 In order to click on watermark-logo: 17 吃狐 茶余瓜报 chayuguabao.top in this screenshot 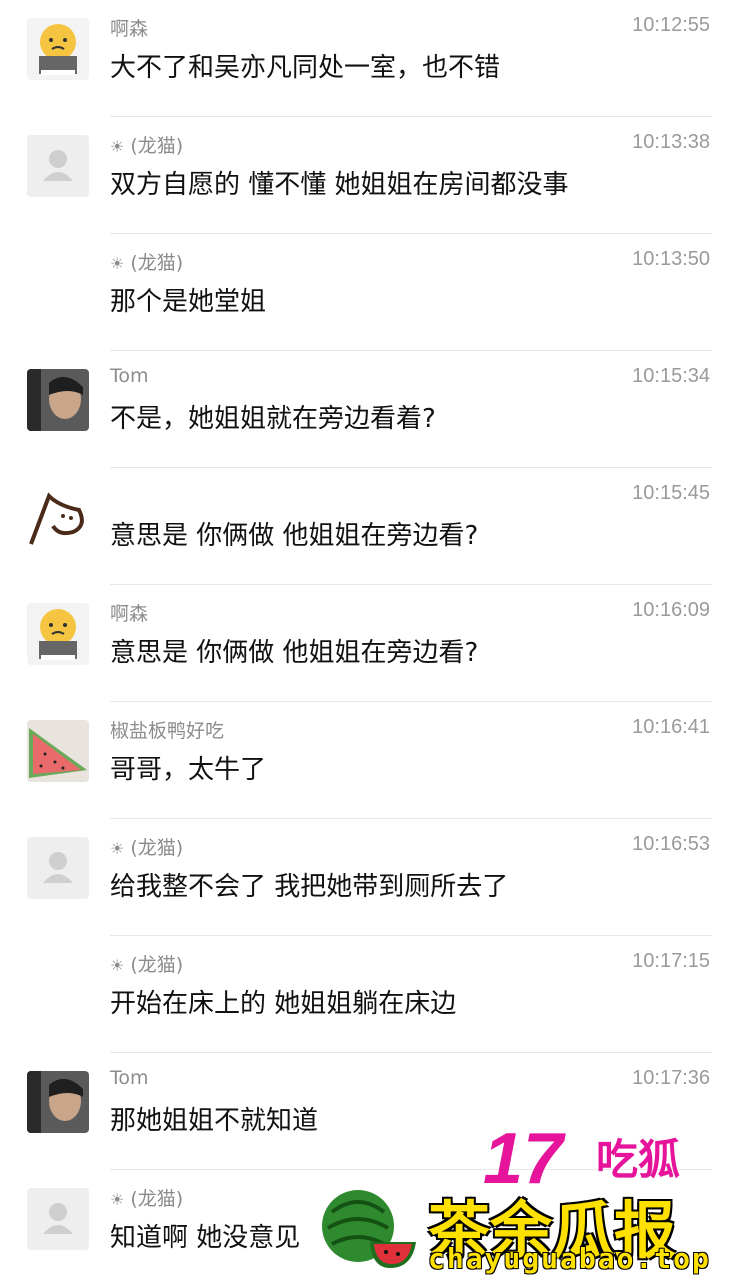, I will do `click(528, 1199)`.